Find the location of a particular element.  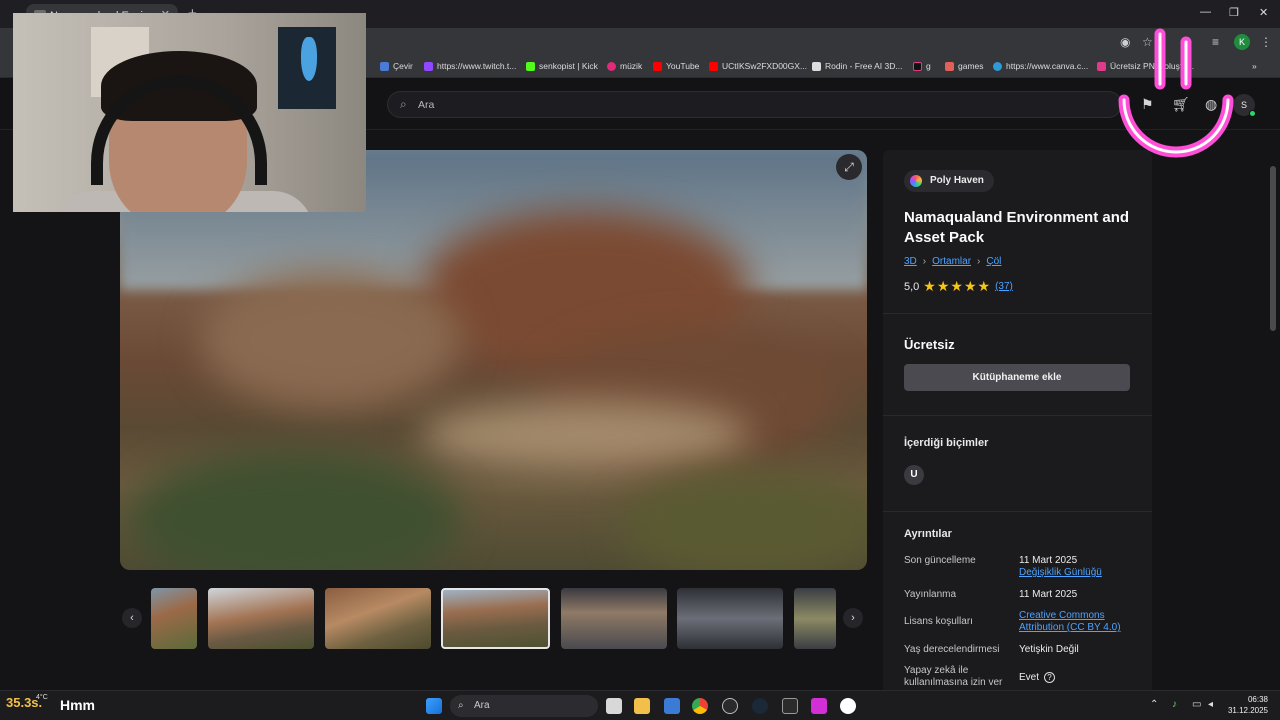

price-section: Ücretsiz Kütüphaneme ekle is located at coordinates (1017, 365).